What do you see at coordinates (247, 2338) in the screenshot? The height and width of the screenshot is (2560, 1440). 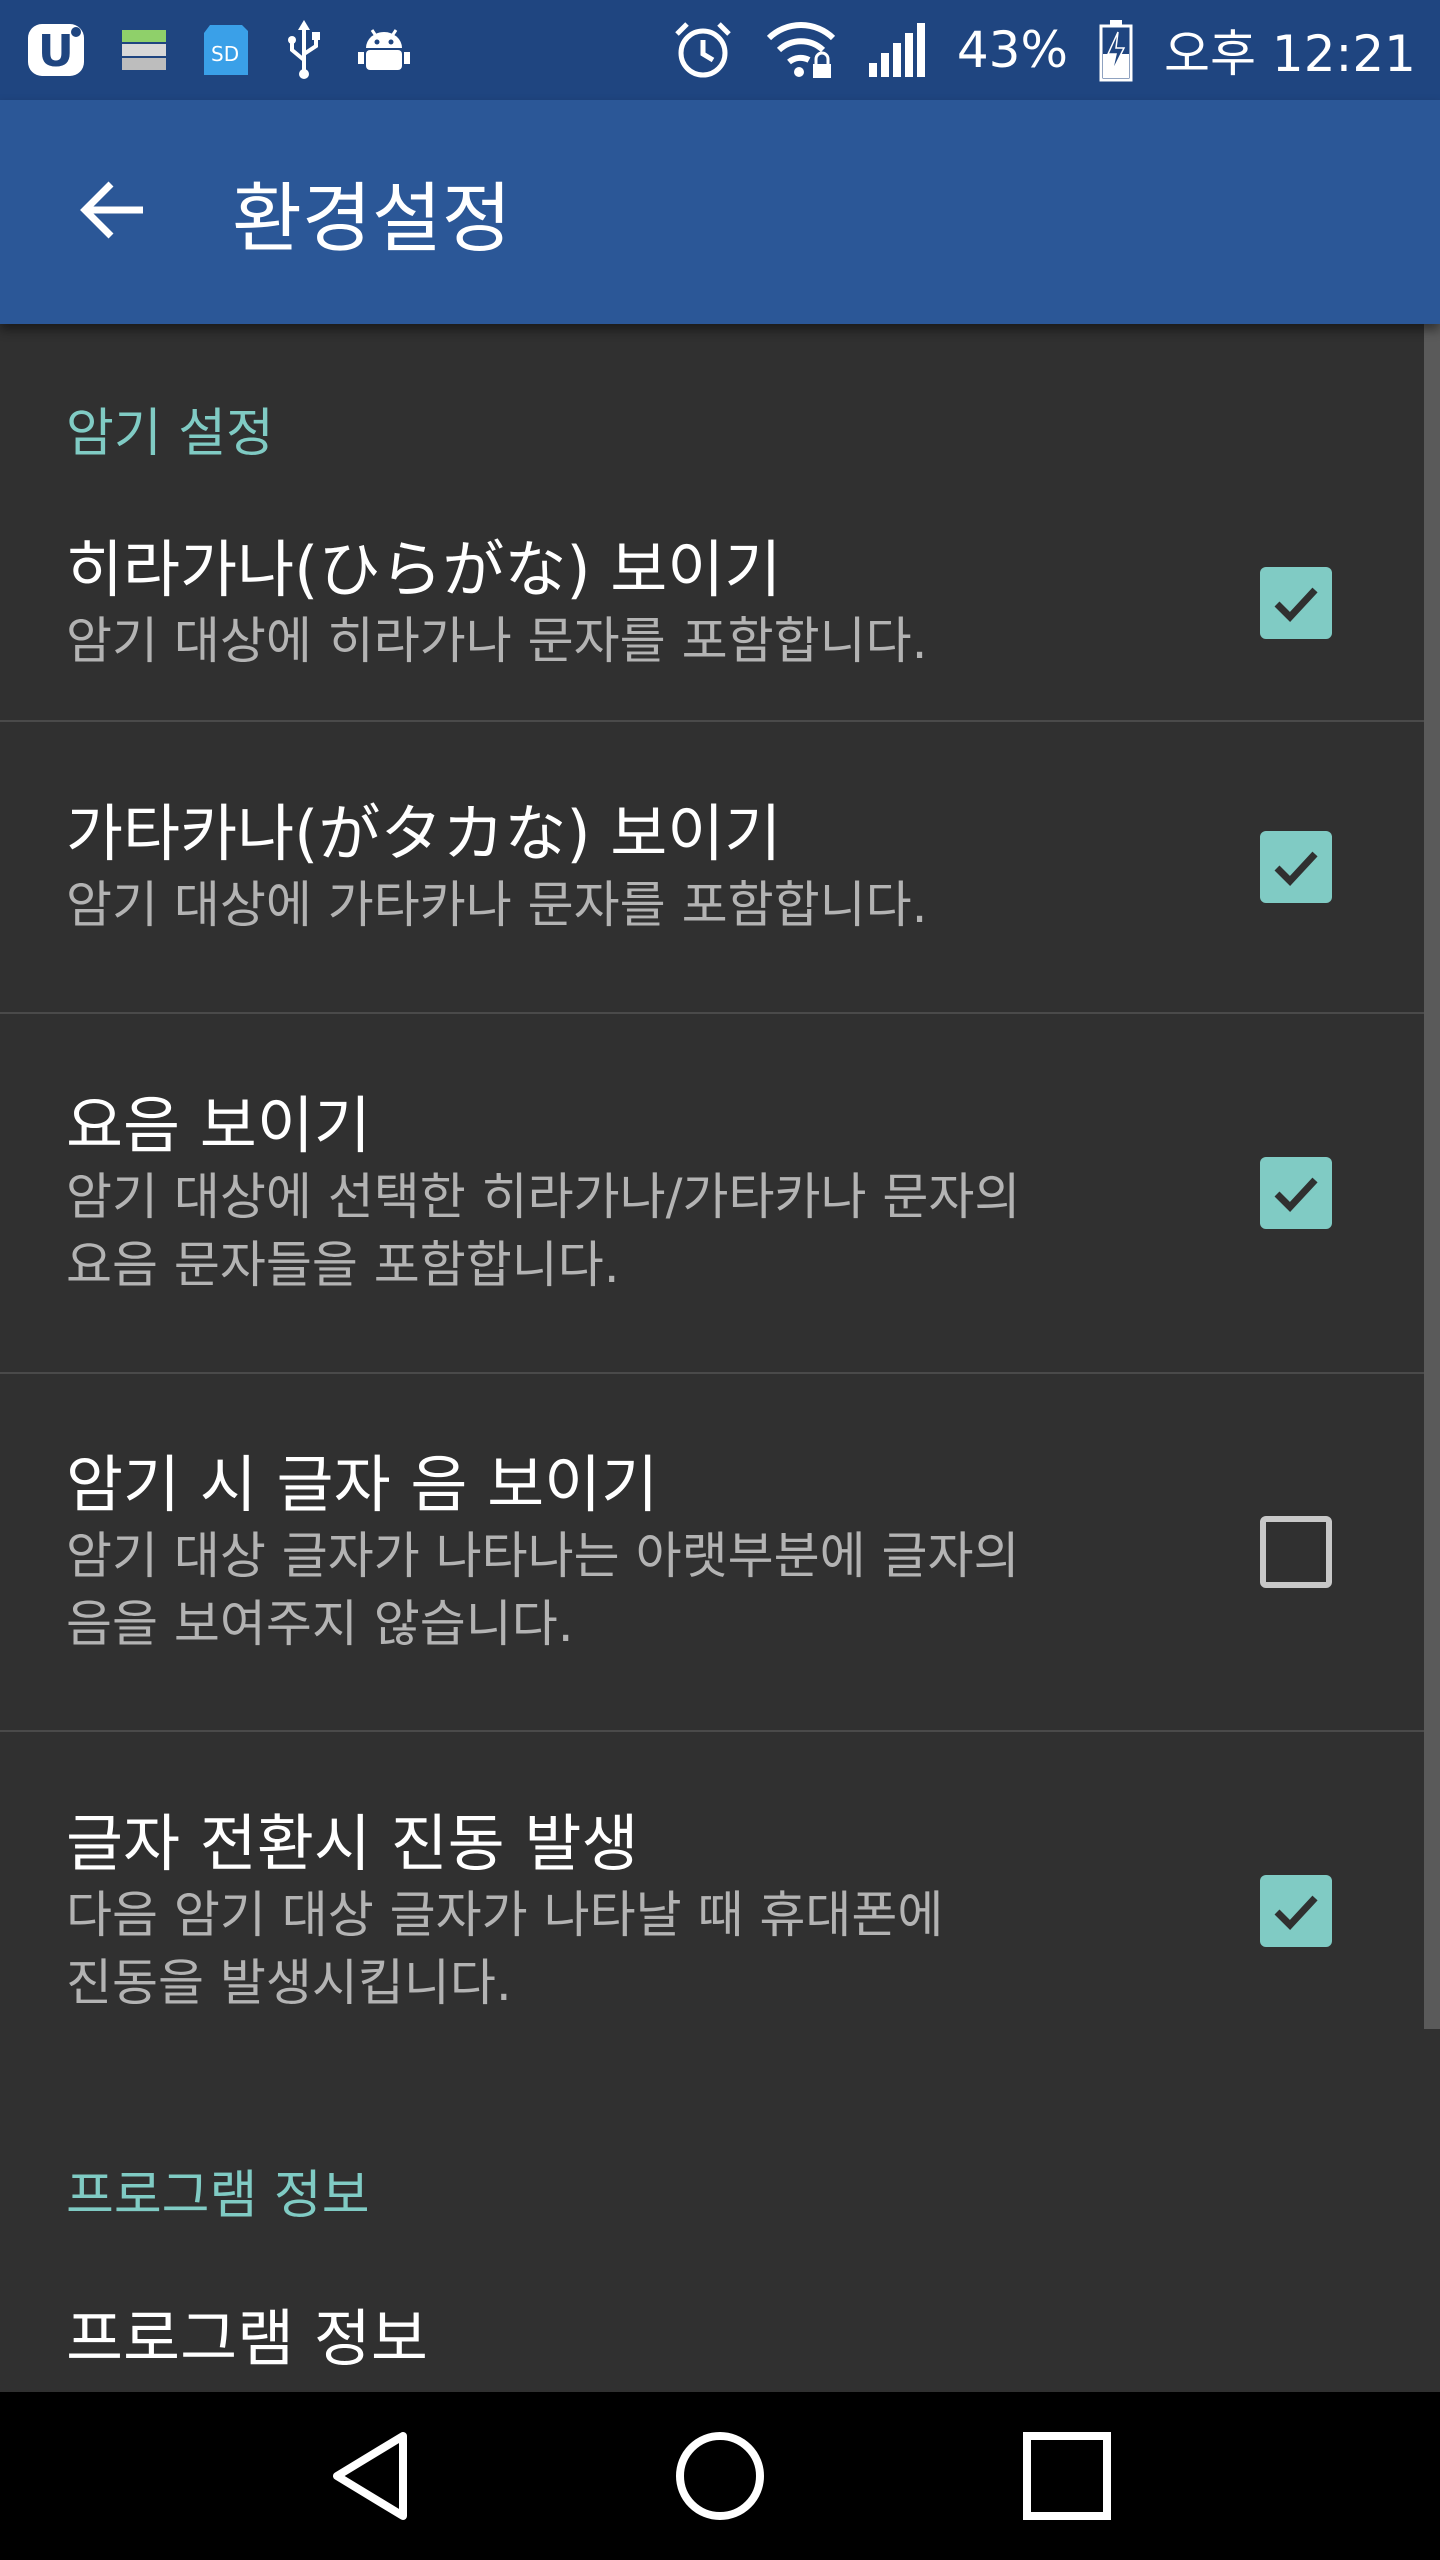 I see `pref-title: 프로그램 정보` at bounding box center [247, 2338].